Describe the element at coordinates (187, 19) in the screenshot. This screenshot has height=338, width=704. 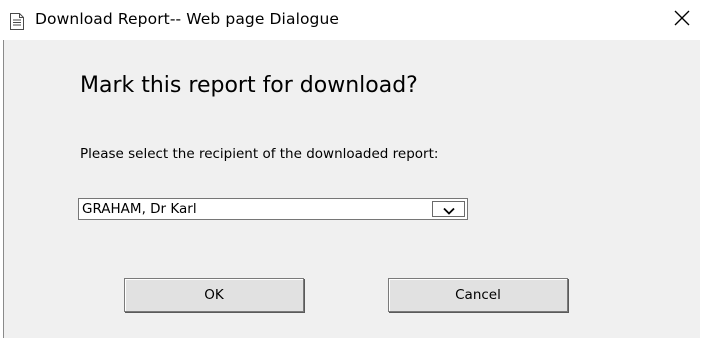
I see `window-title: Download Report-- Web page Dialogue` at that location.